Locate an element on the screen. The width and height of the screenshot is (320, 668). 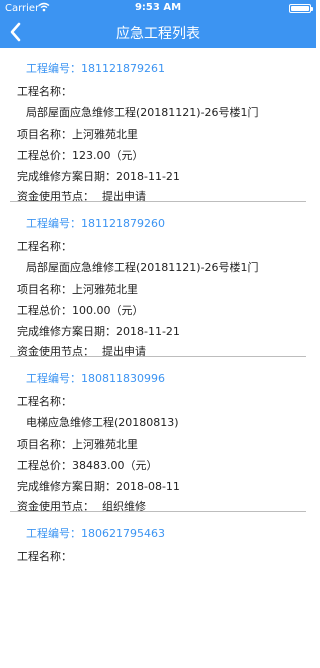
total-price: 工程总价：100.00（元） is located at coordinates (80, 310).